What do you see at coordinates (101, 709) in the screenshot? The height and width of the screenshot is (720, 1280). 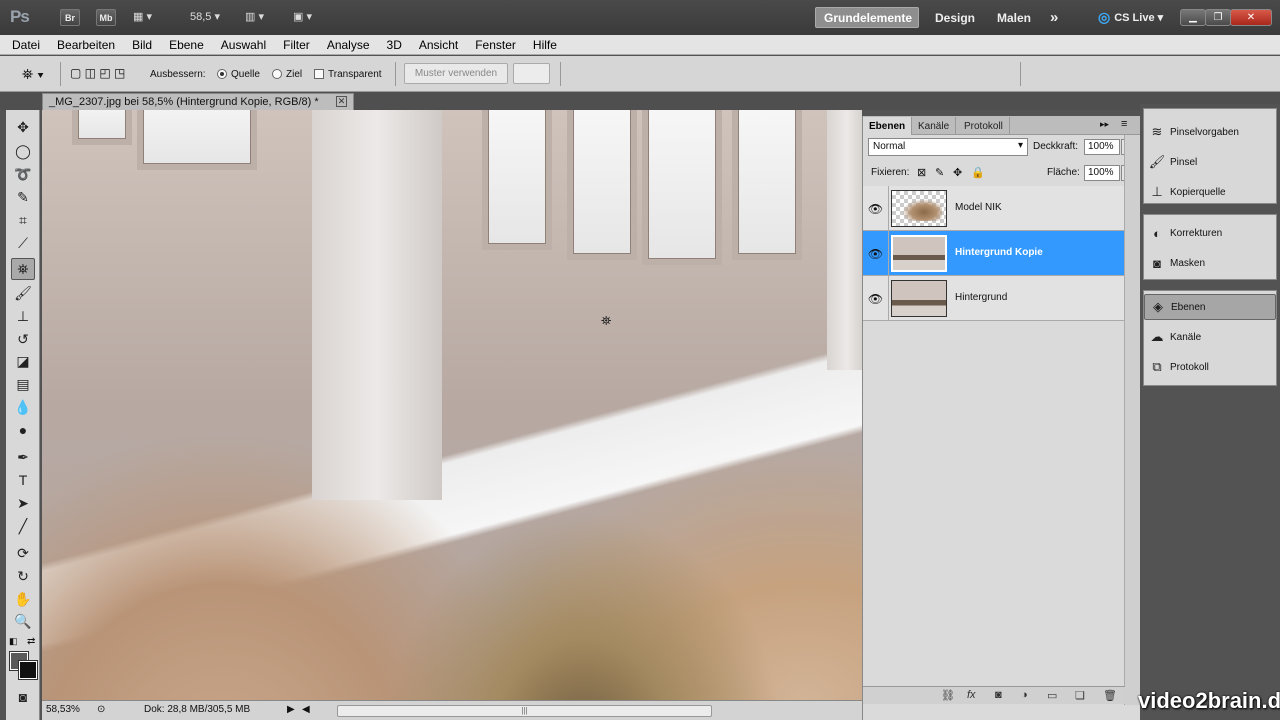 I see `status-menu-icon: ⊙` at bounding box center [101, 709].